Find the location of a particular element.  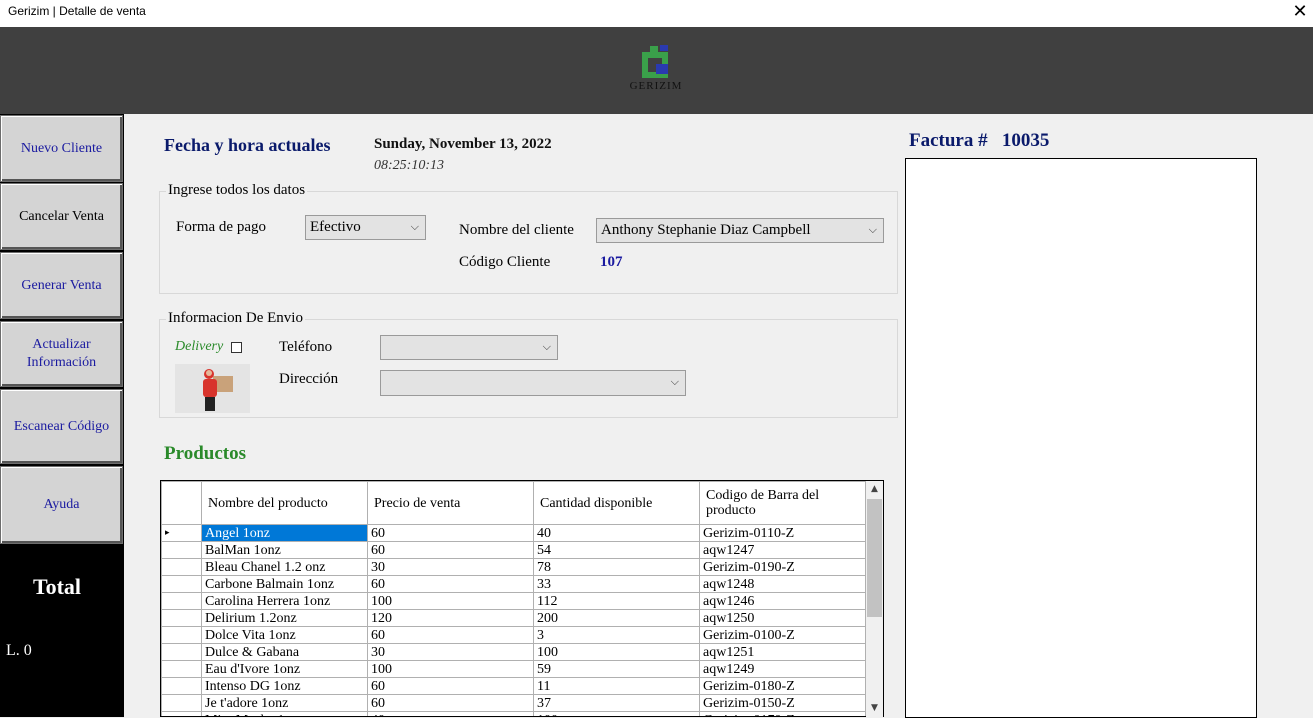

close-icon: ✕ is located at coordinates (1300, 12).